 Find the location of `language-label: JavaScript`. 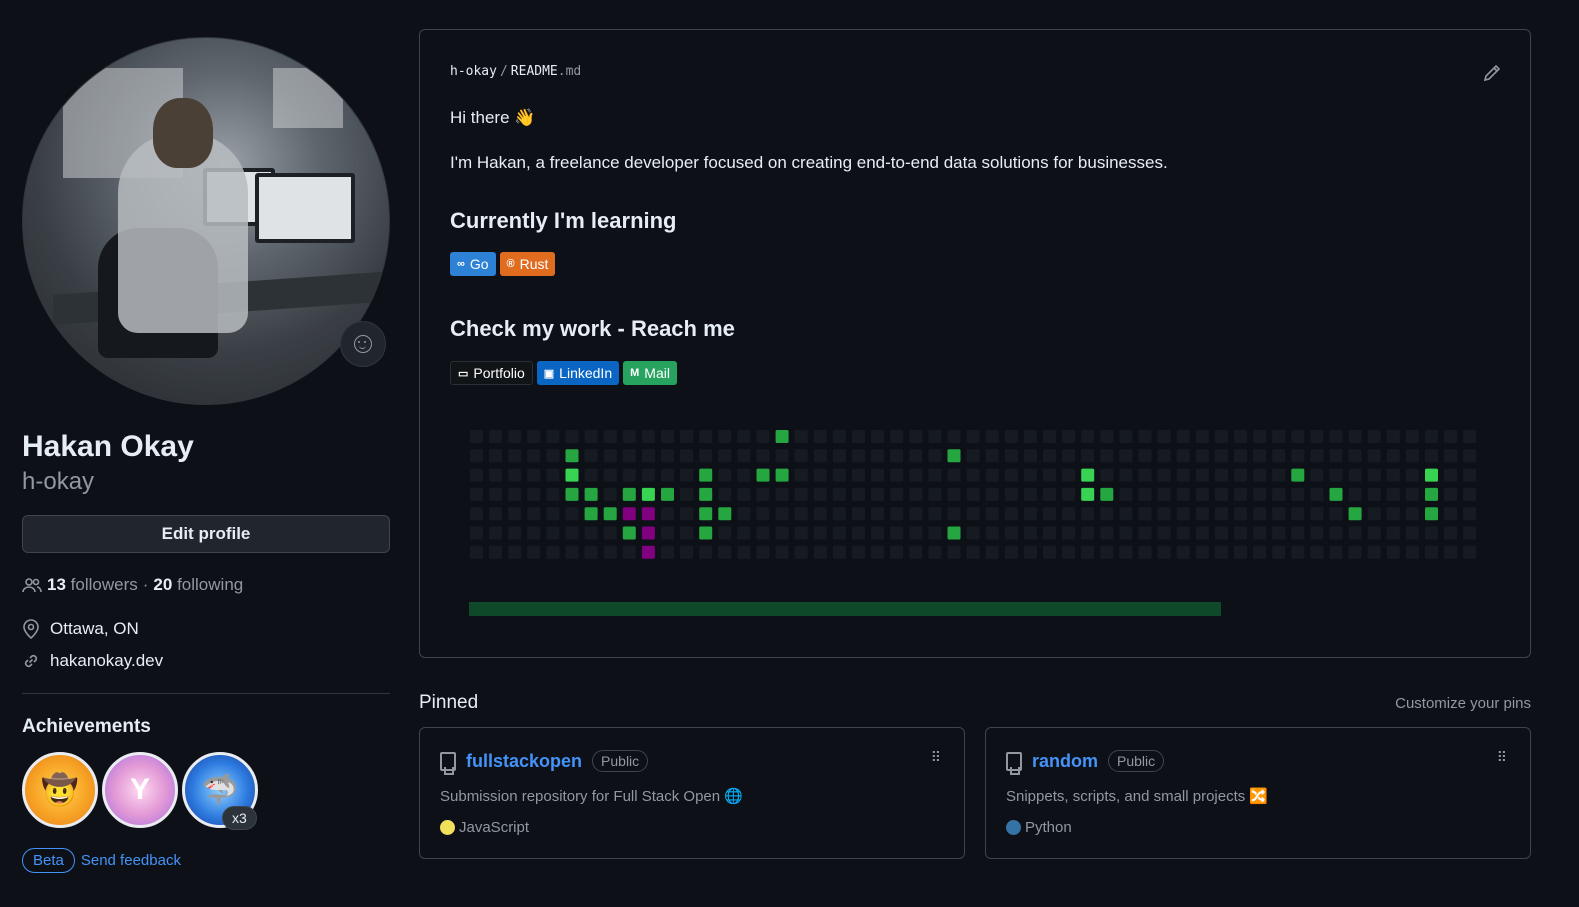

language-label: JavaScript is located at coordinates (494, 827).